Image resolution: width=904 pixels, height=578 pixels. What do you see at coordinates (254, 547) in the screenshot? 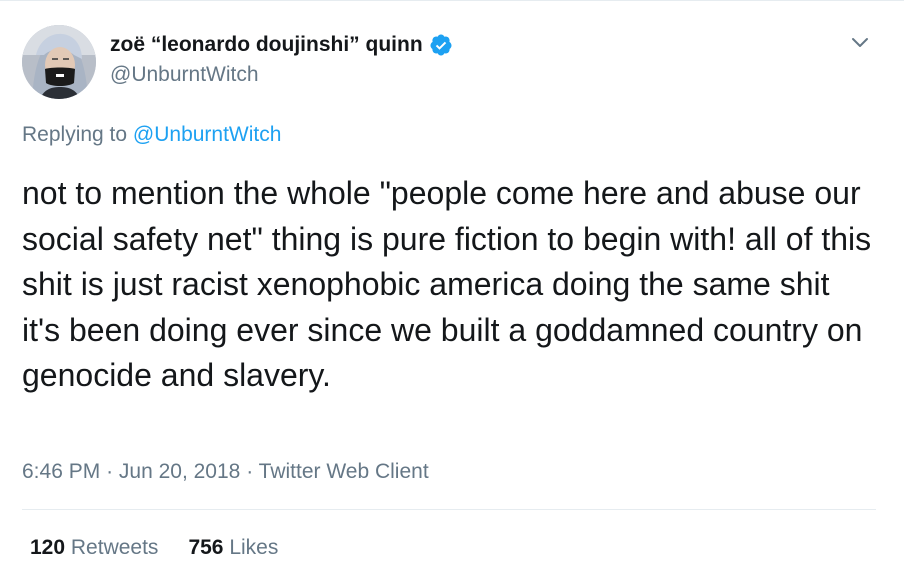
I see `likes-label: Likes` at bounding box center [254, 547].